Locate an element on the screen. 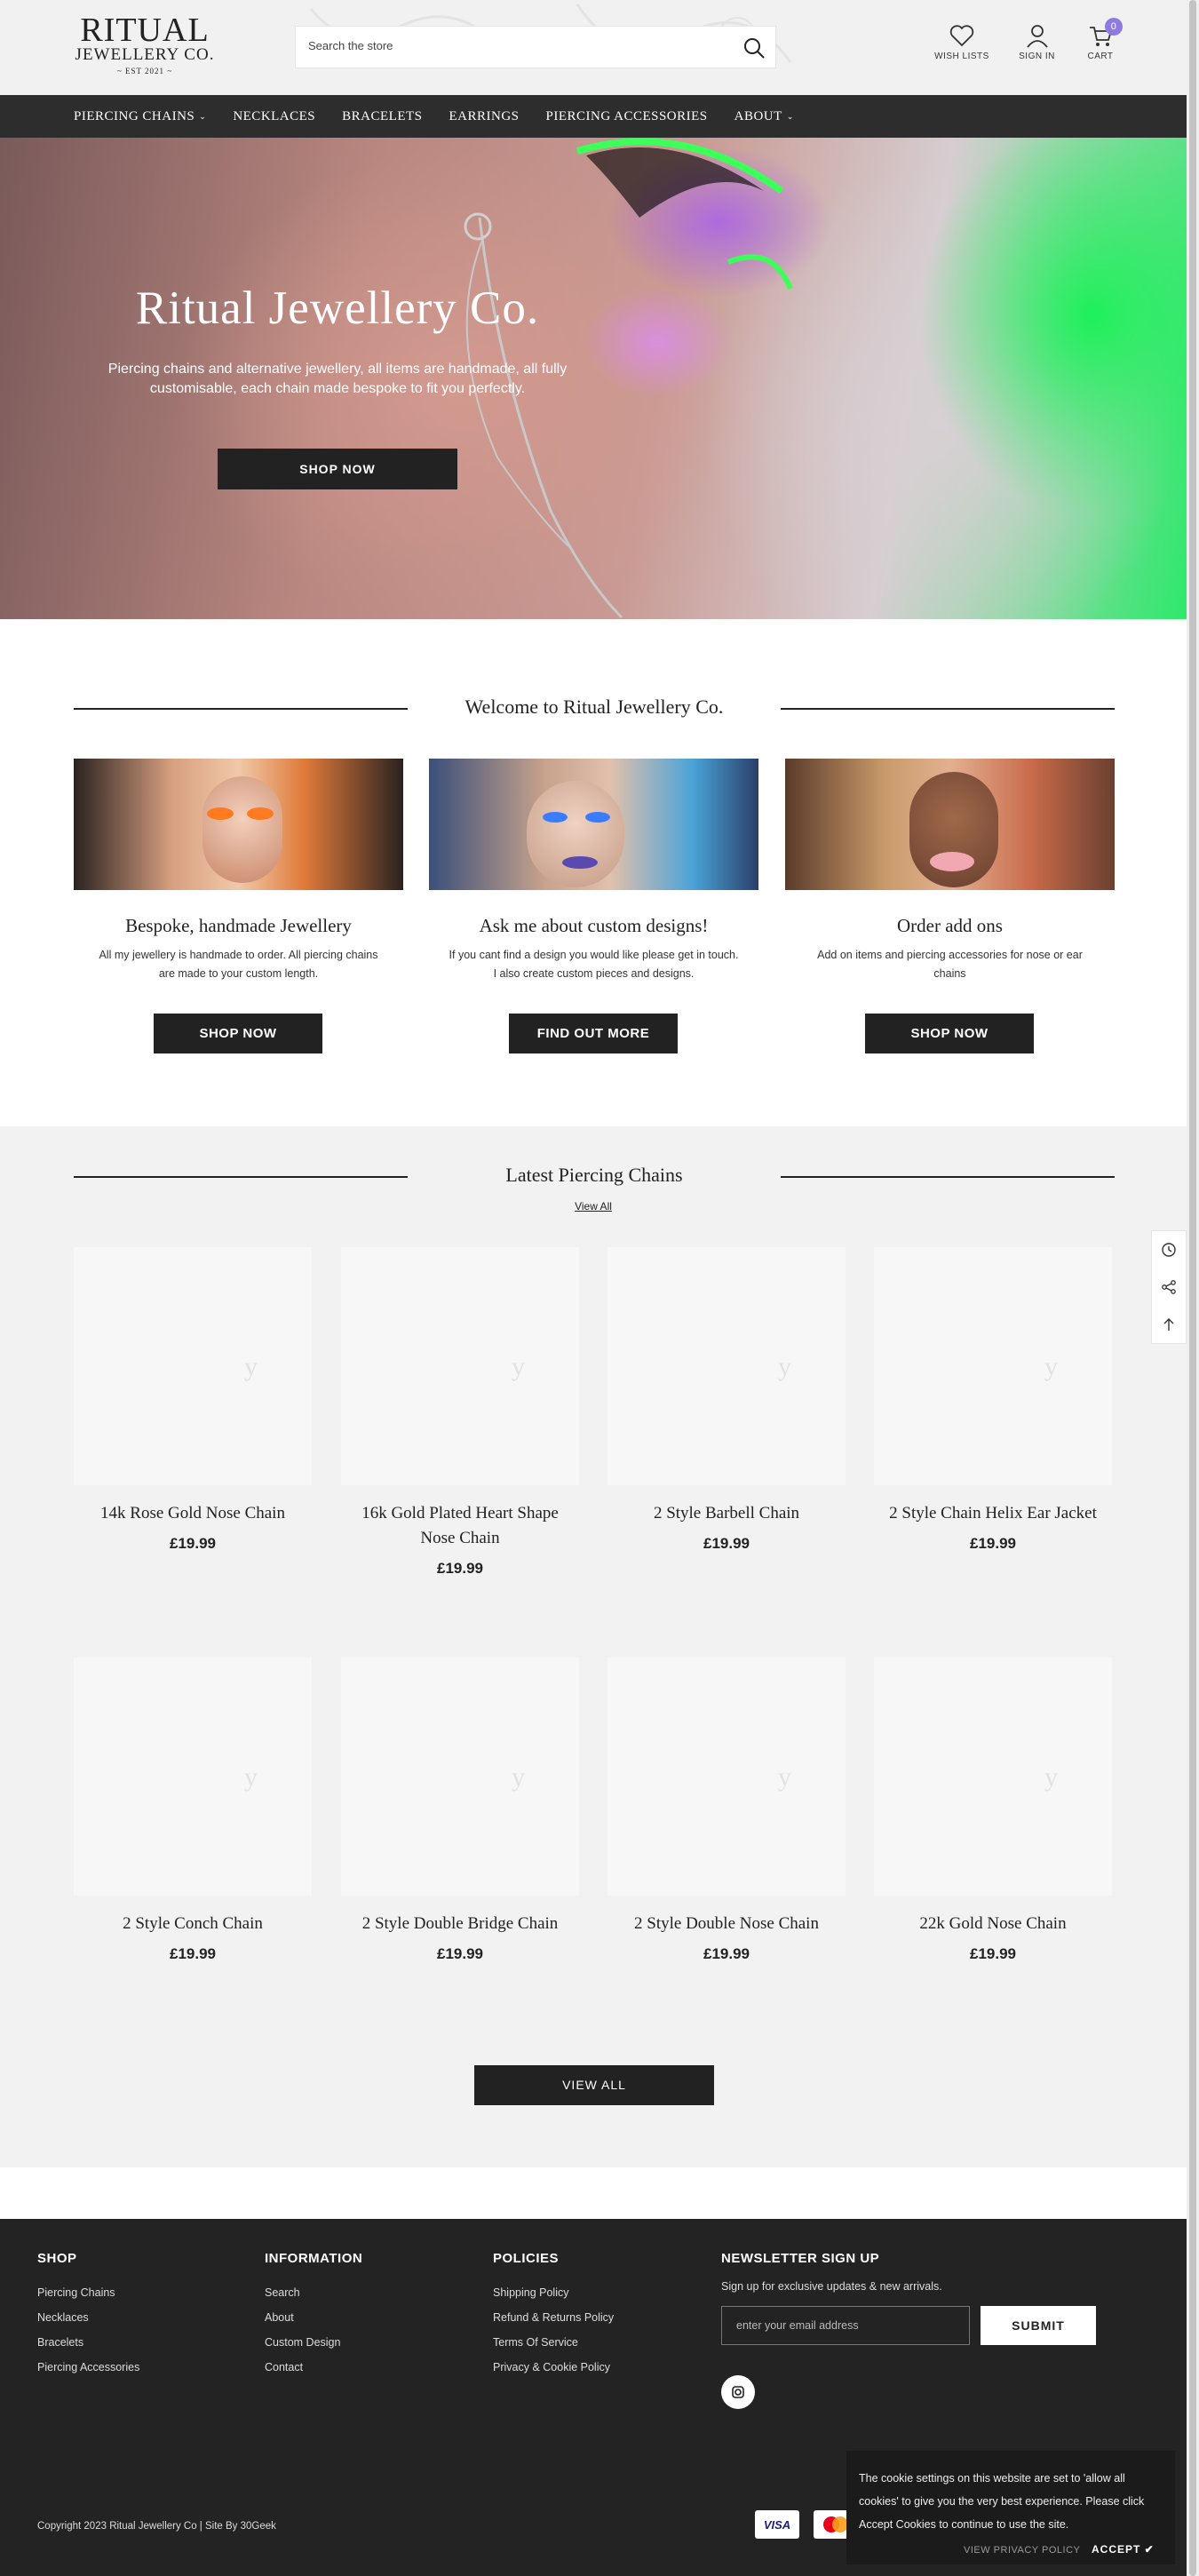 The height and width of the screenshot is (2576, 1199). product-card: y 14k Rose Gold Nose Chain £19.99 is located at coordinates (193, 1400).